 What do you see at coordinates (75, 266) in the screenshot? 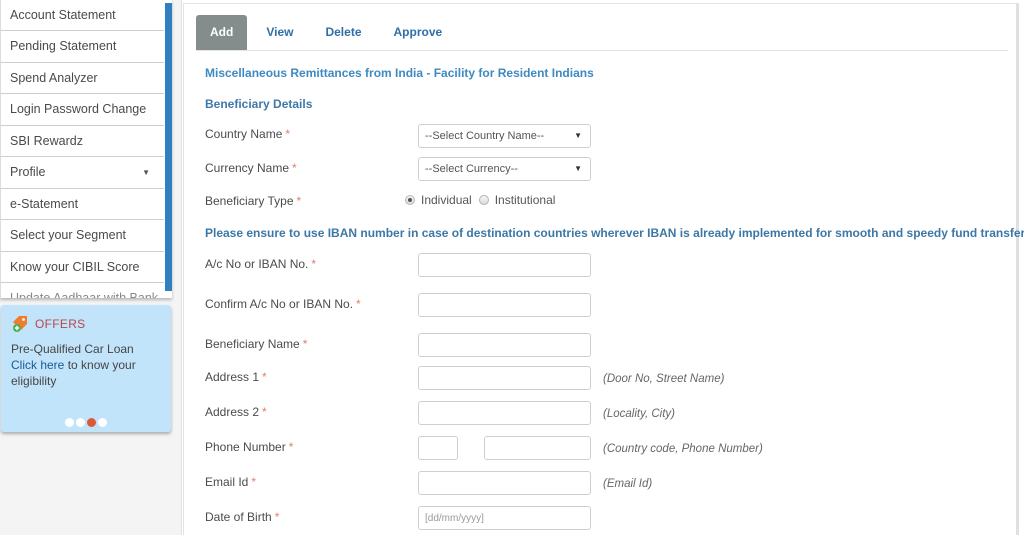
I see `sidebar-item-label: Know your CIBIL Score` at bounding box center [75, 266].